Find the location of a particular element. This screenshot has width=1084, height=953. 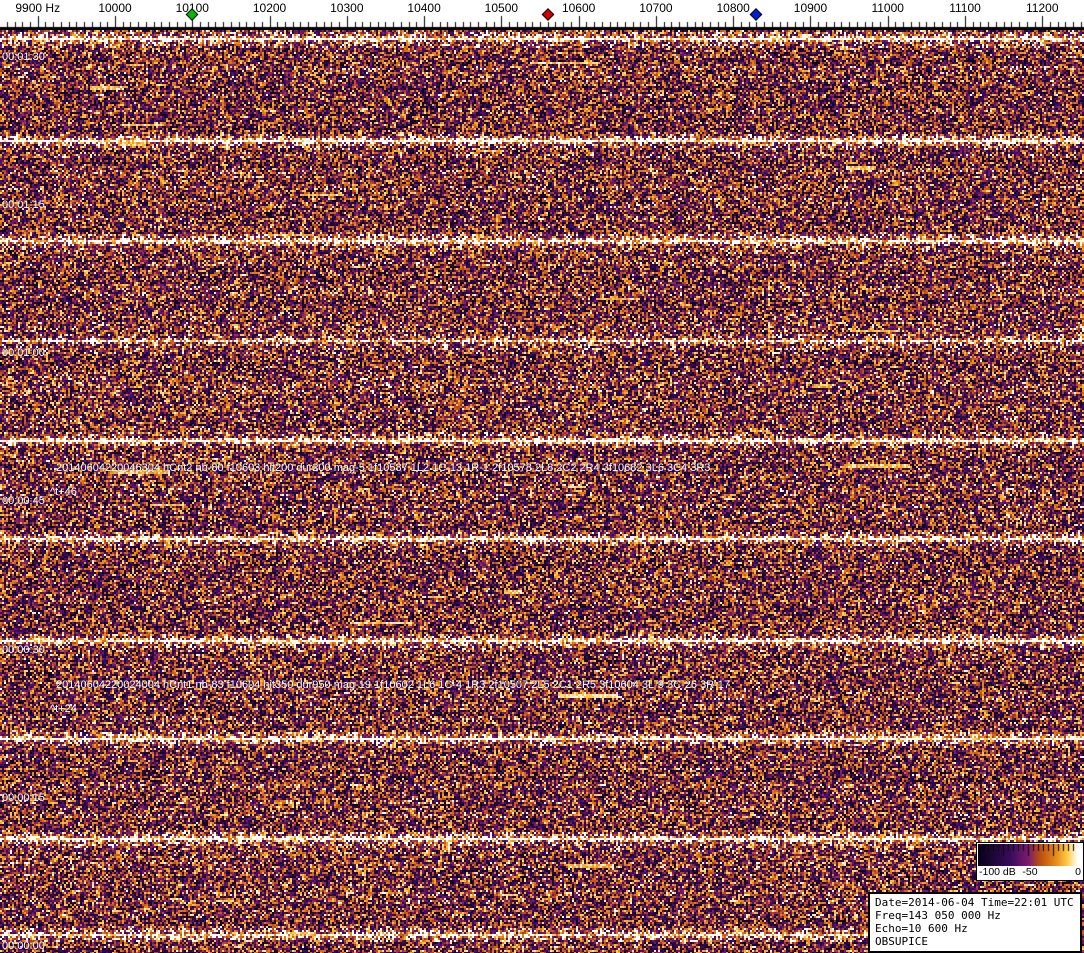

freq-tick-label: 10400 is located at coordinates (424, 8).